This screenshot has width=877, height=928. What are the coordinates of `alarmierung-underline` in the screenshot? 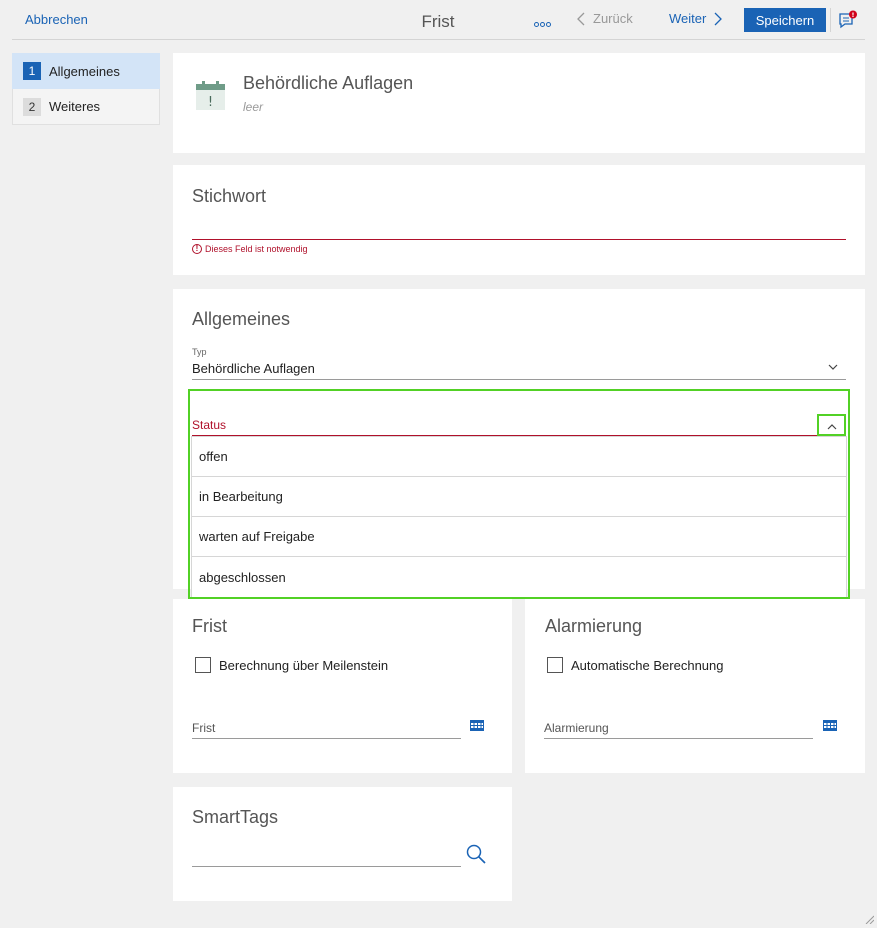 It's located at (678, 738).